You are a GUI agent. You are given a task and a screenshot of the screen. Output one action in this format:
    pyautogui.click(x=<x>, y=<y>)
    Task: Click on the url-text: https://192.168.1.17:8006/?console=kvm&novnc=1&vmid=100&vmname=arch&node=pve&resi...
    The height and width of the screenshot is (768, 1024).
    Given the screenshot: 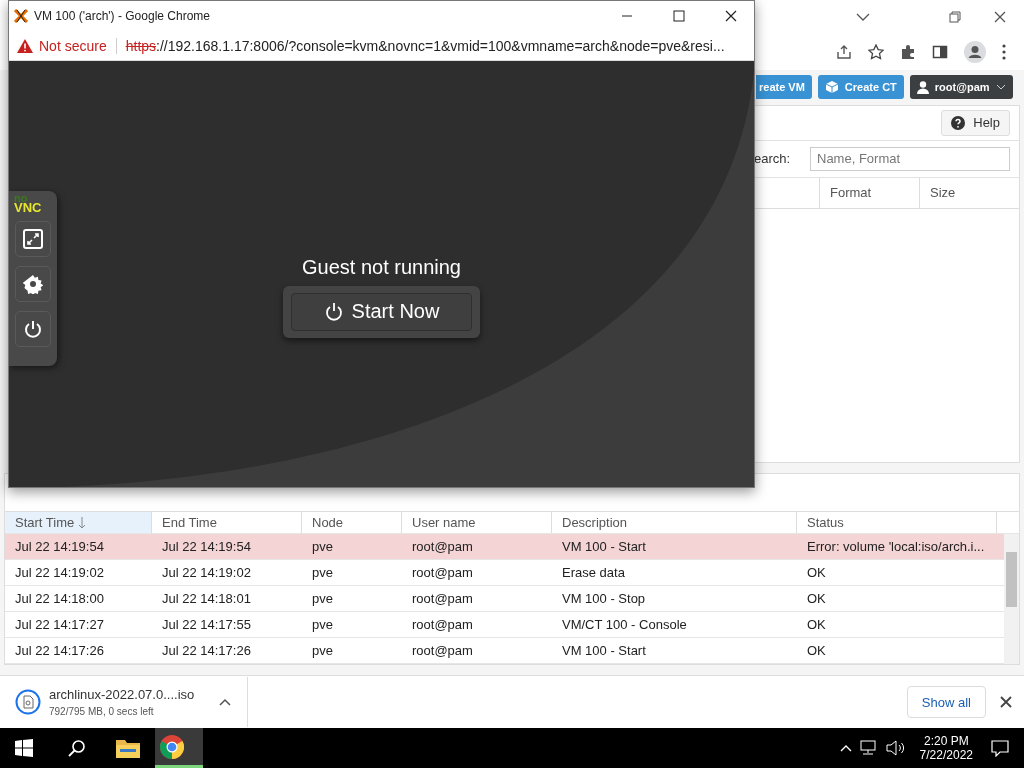 What is the action you would take?
    pyautogui.click(x=425, y=45)
    